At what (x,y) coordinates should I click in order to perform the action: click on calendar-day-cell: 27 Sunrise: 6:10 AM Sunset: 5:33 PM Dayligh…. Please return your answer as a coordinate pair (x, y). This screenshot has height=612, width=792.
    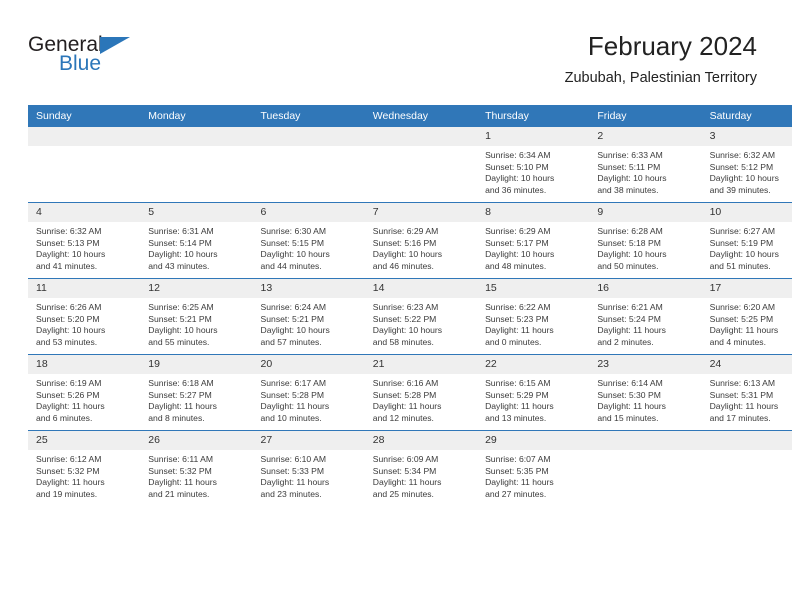
    Looking at the image, I should click on (308, 468).